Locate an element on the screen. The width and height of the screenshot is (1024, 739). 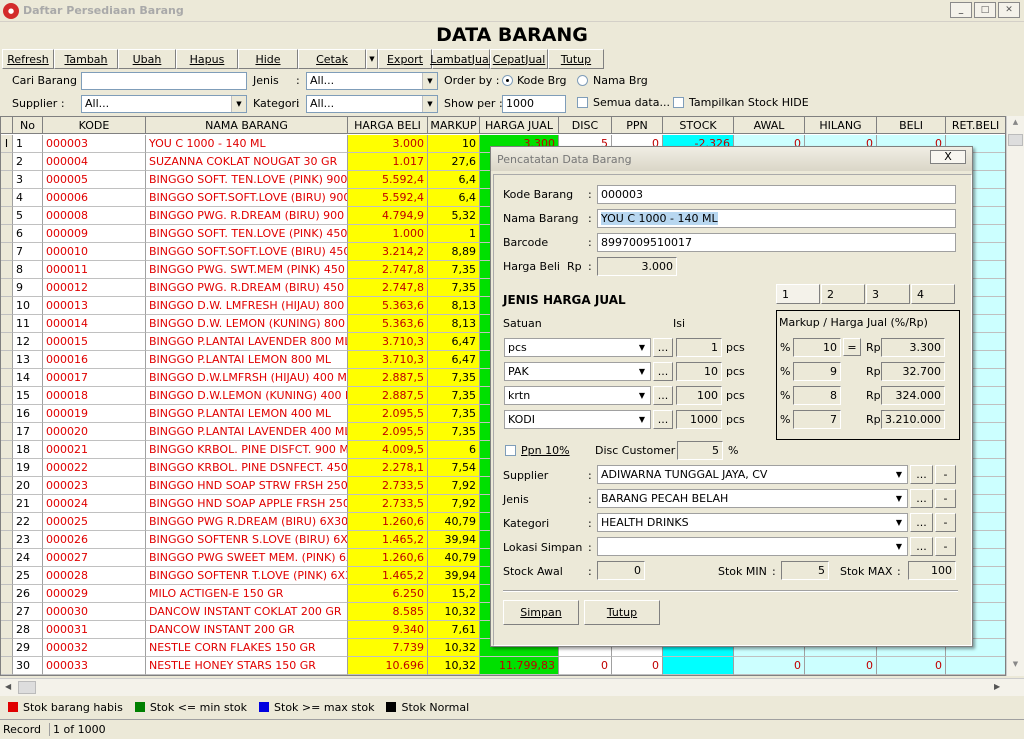
price-tab-4: 4 is located at coordinates (933, 294).